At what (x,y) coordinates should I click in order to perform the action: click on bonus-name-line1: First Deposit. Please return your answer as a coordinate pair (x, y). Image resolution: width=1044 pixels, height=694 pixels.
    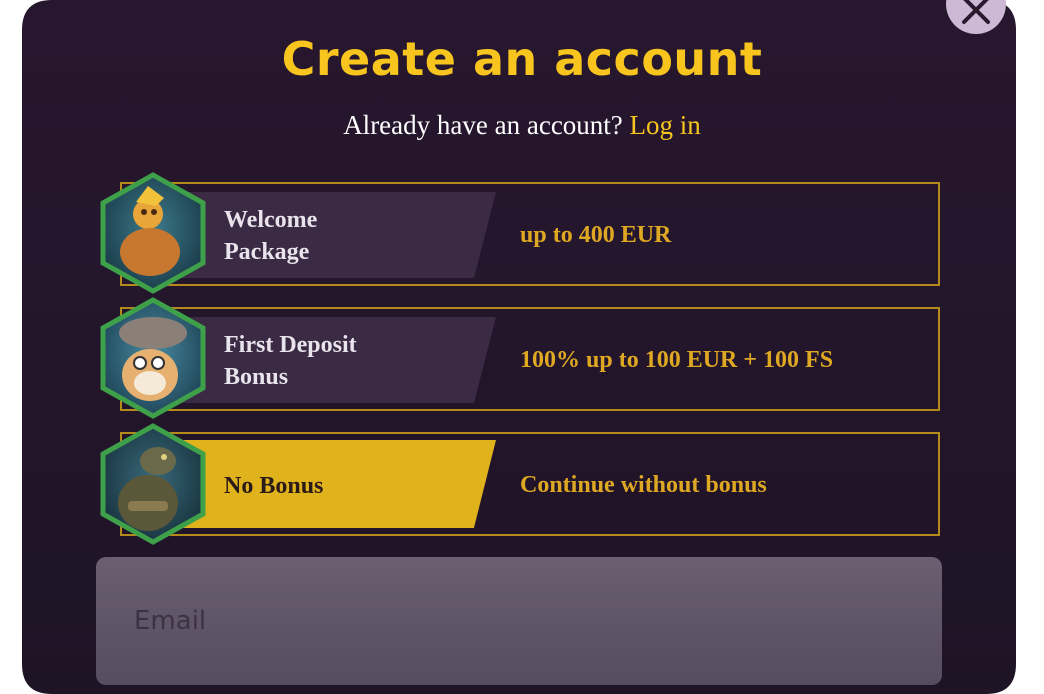
    Looking at the image, I should click on (290, 345).